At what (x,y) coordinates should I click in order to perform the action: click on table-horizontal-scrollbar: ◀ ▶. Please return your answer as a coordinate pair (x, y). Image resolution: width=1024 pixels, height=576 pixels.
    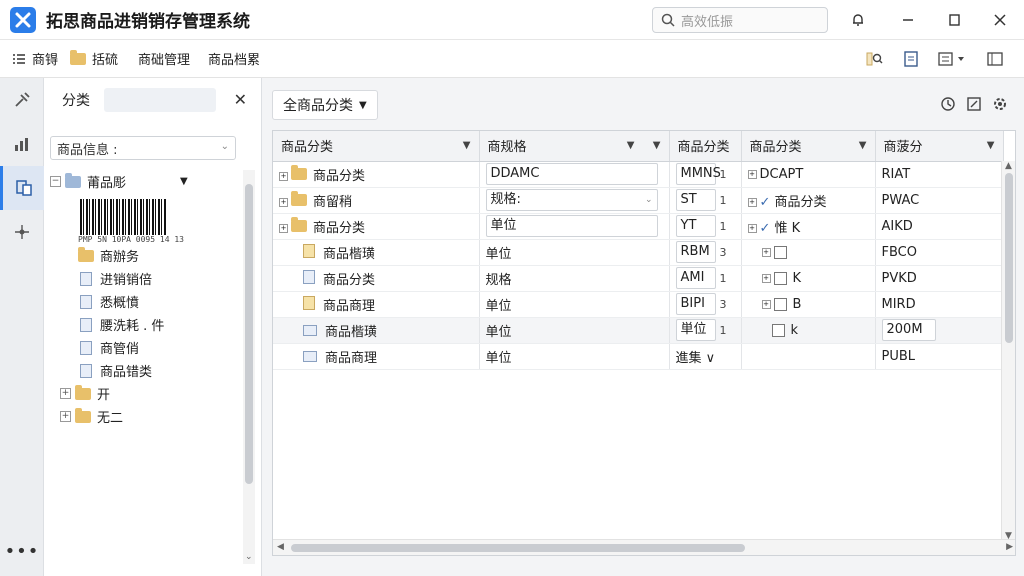
    Looking at the image, I should click on (644, 547).